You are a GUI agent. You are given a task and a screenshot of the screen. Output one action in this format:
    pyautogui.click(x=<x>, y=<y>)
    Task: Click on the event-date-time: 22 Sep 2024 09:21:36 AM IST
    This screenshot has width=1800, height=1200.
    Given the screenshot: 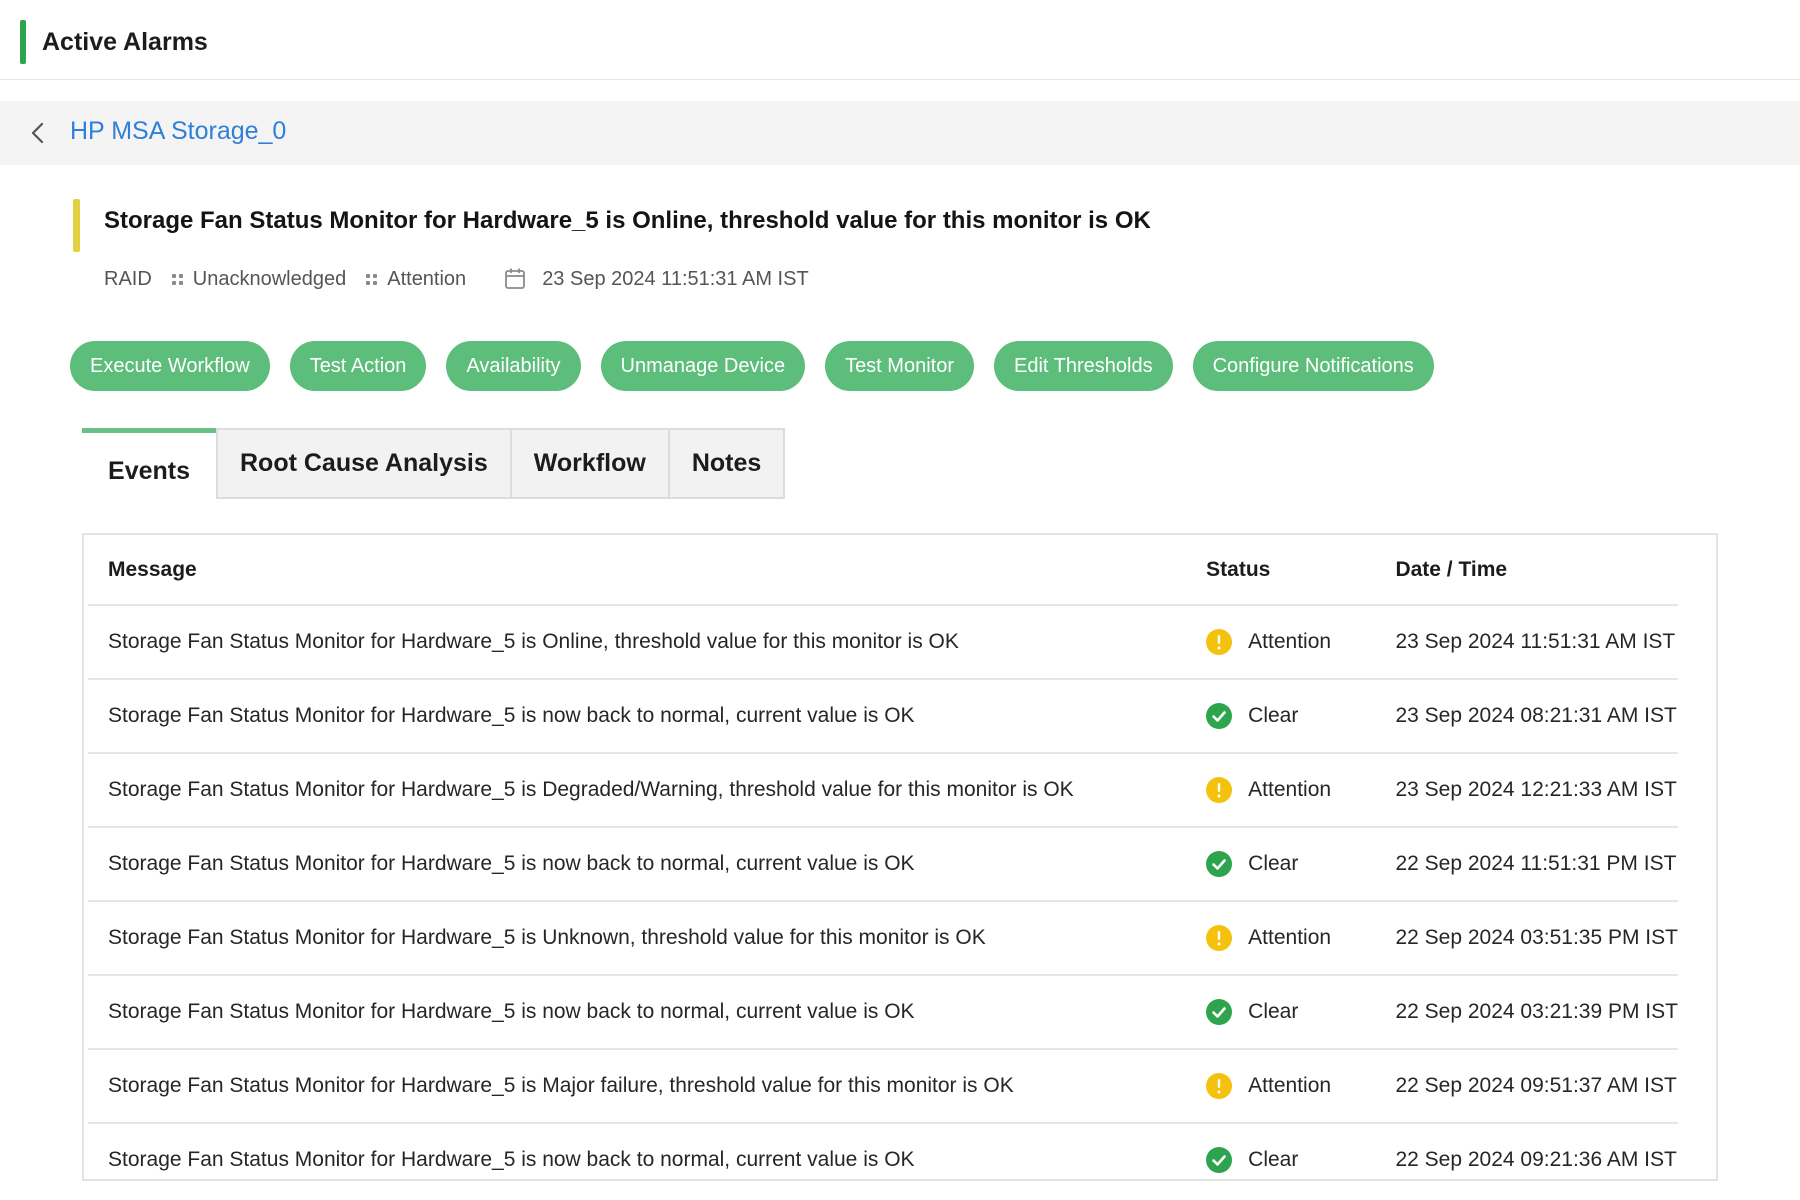 What is the action you would take?
    pyautogui.click(x=1536, y=1159)
    